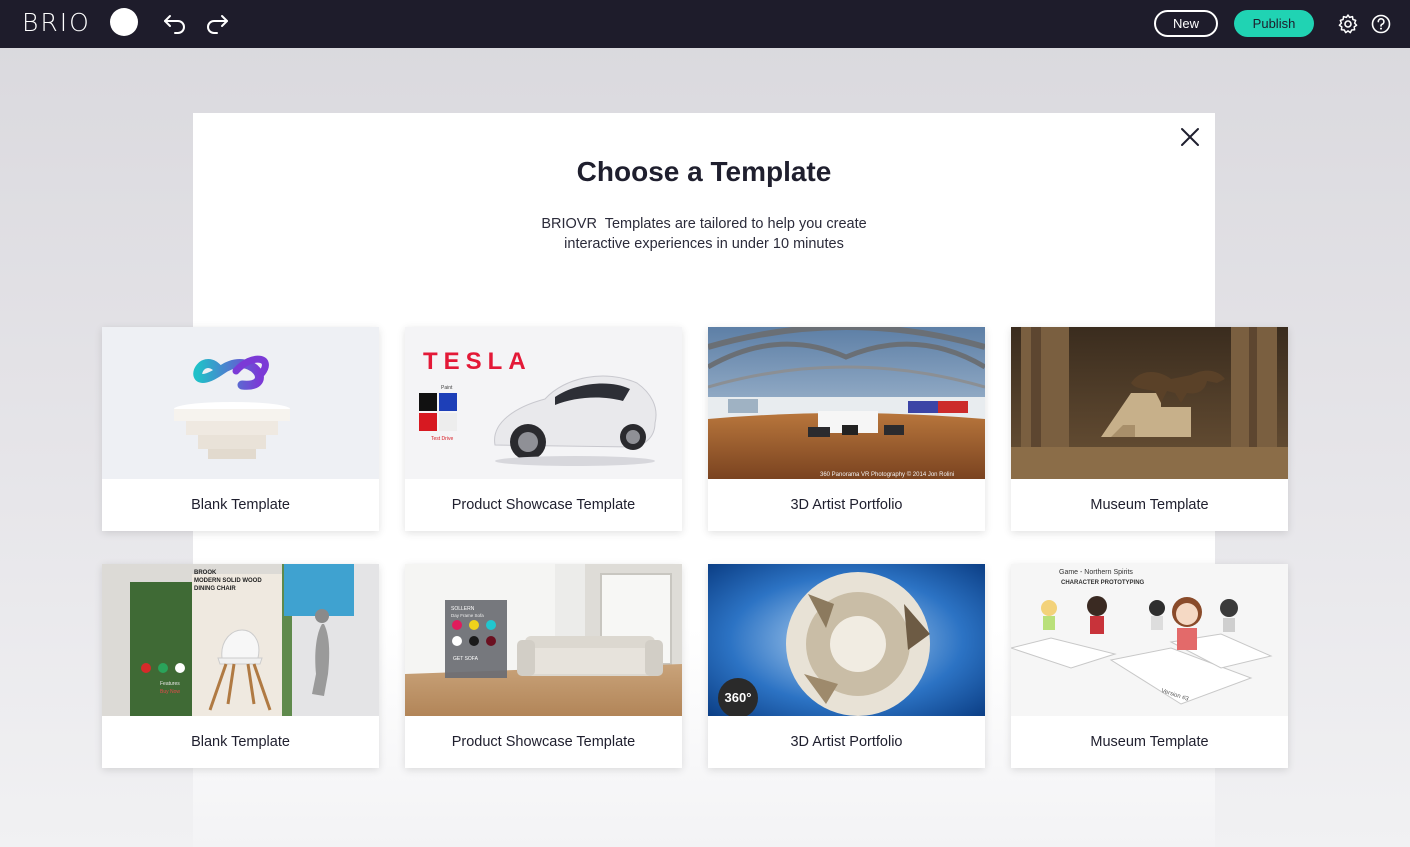  What do you see at coordinates (1348, 24) in the screenshot?
I see `settings-gear-icon` at bounding box center [1348, 24].